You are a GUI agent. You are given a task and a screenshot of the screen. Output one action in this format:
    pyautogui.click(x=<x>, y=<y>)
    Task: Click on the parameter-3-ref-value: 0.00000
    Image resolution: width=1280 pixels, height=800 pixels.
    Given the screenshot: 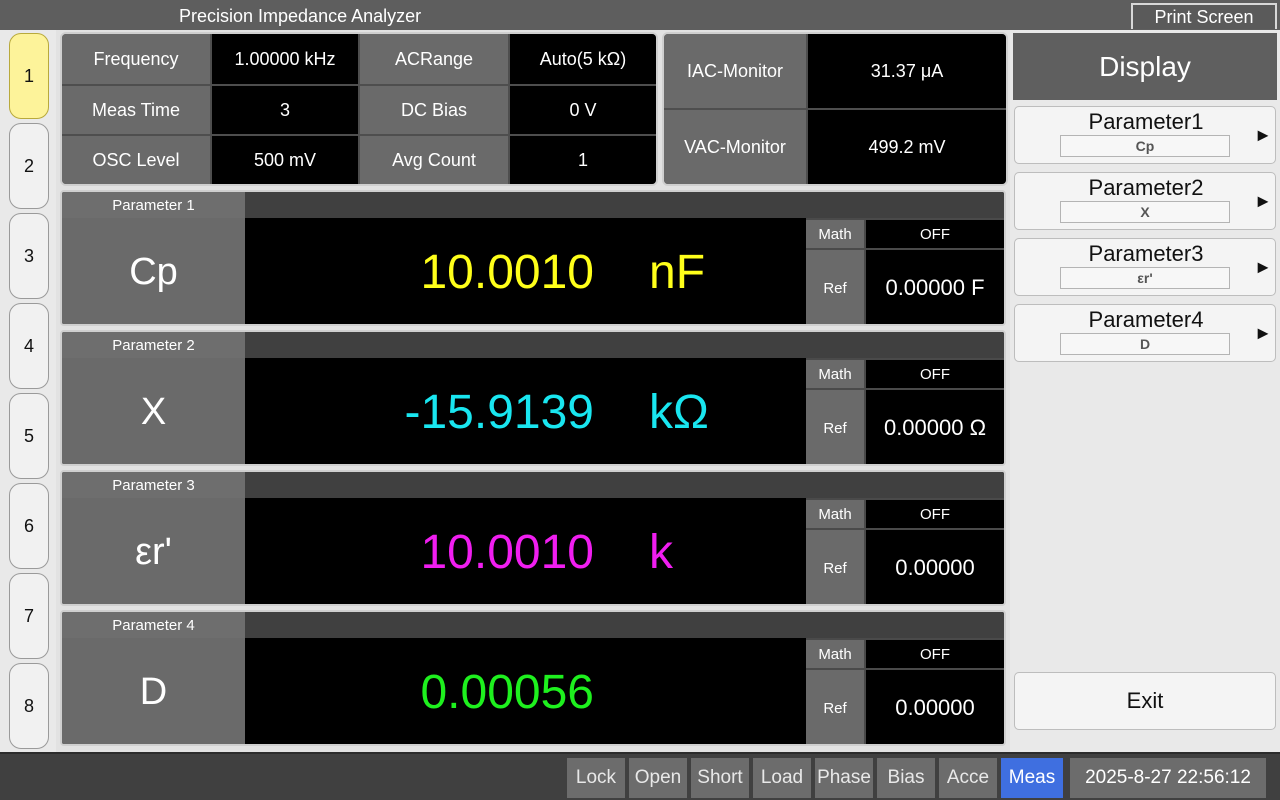 What is the action you would take?
    pyautogui.click(x=935, y=567)
    